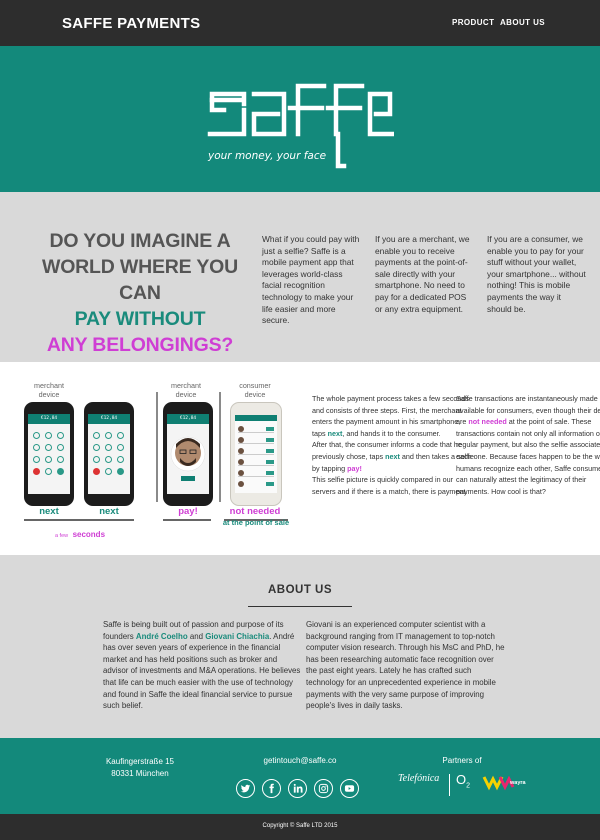  What do you see at coordinates (256, 522) in the screenshot?
I see `point-of-sale-label: at the point of sale` at bounding box center [256, 522].